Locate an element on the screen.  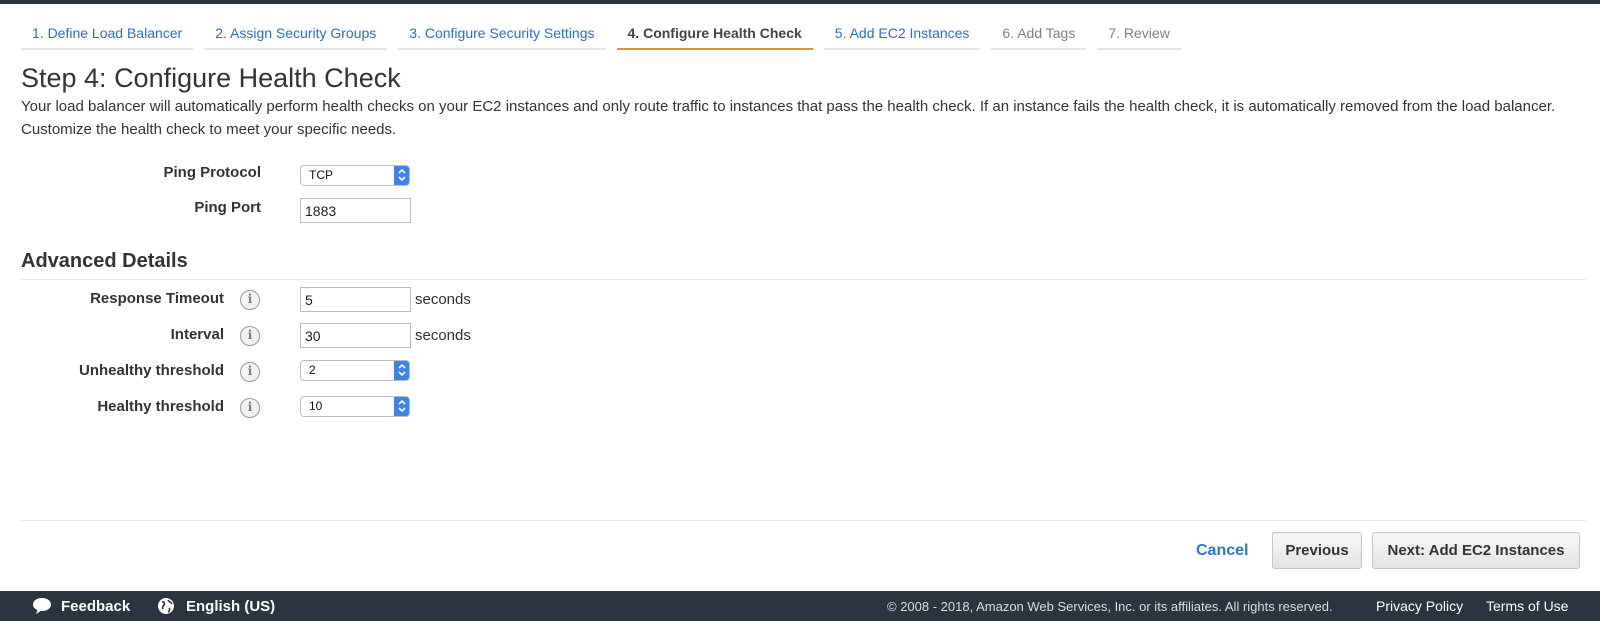
action-divider is located at coordinates (803, 520).